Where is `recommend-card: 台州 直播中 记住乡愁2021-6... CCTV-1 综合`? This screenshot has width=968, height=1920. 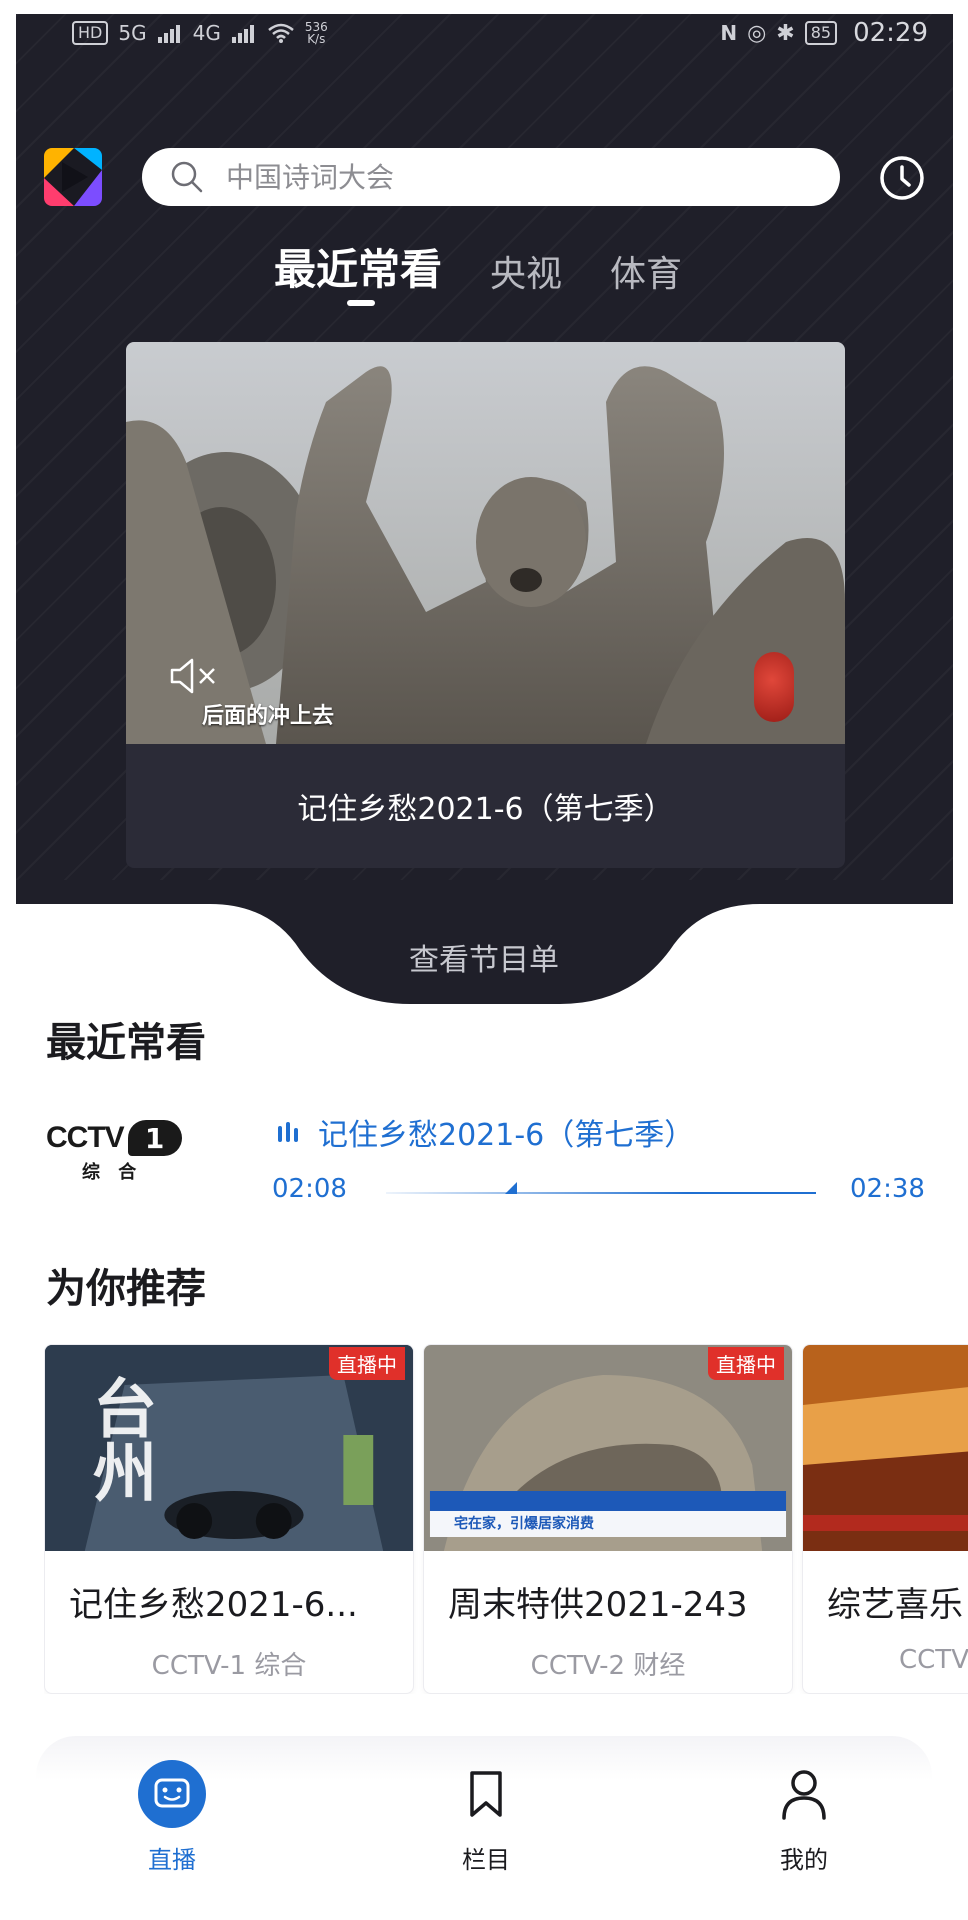 recommend-card: 台州 直播中 记住乡愁2021-6... CCTV-1 综合 is located at coordinates (229, 1519).